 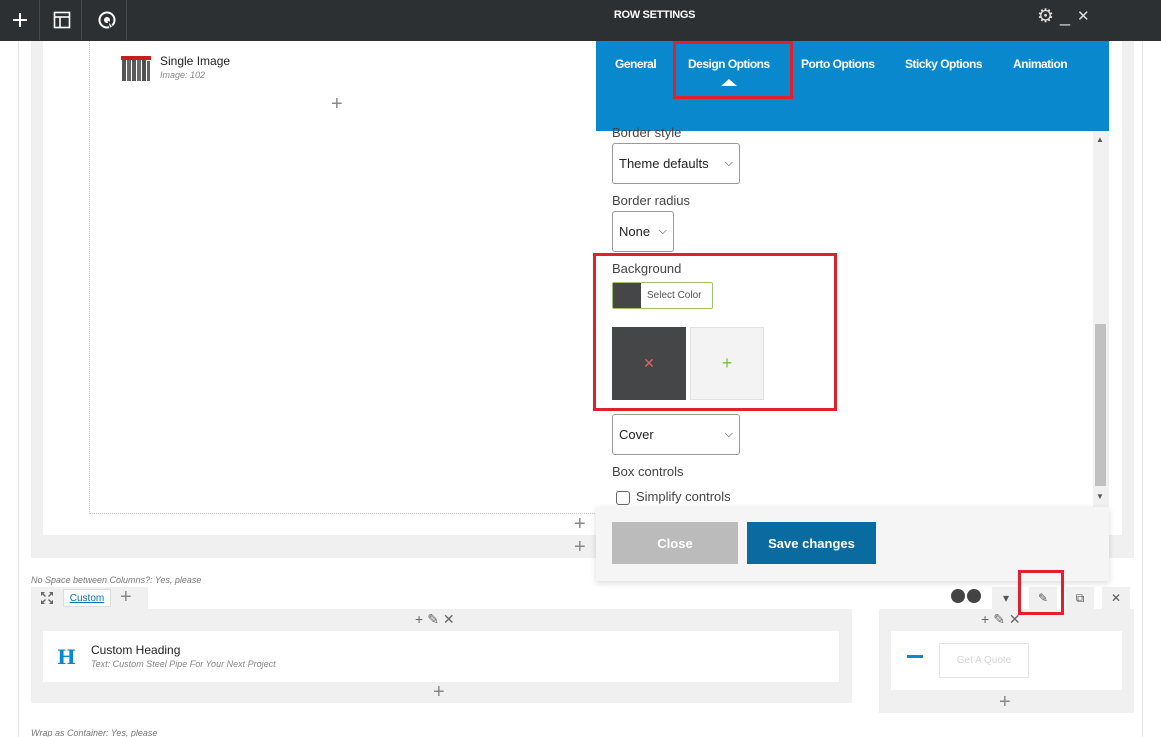 I want to click on custom-heading-title: Custom Heading, so click(x=136, y=650).